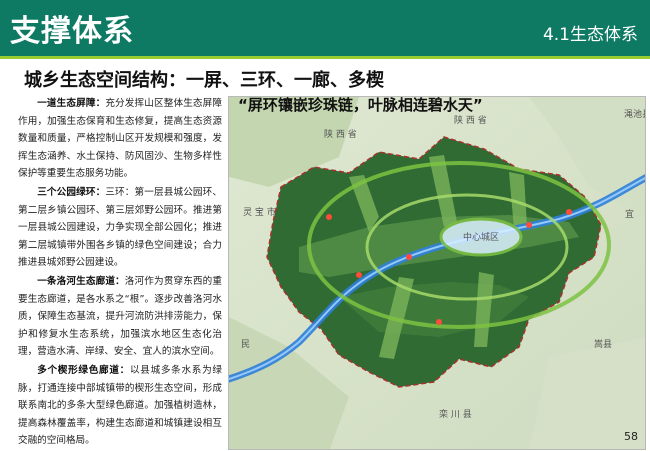 Image resolution: width=650 pixels, height=451 pixels. What do you see at coordinates (72, 31) in the screenshot?
I see `page-title: 支撑体系` at bounding box center [72, 31].